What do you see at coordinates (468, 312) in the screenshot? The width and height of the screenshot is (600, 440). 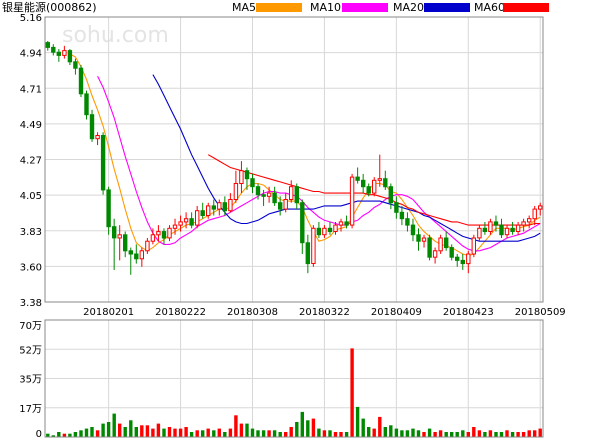 I see `date-tick-label: 20180423` at bounding box center [468, 312].